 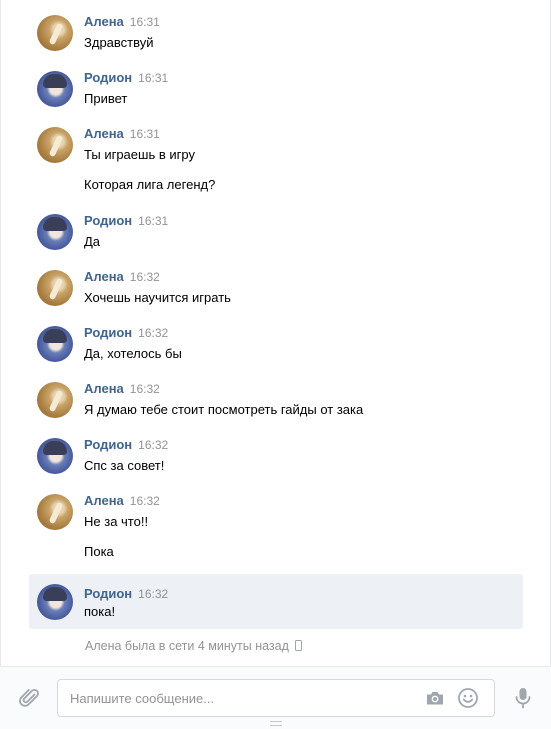 What do you see at coordinates (275, 697) in the screenshot?
I see `message-composer` at bounding box center [275, 697].